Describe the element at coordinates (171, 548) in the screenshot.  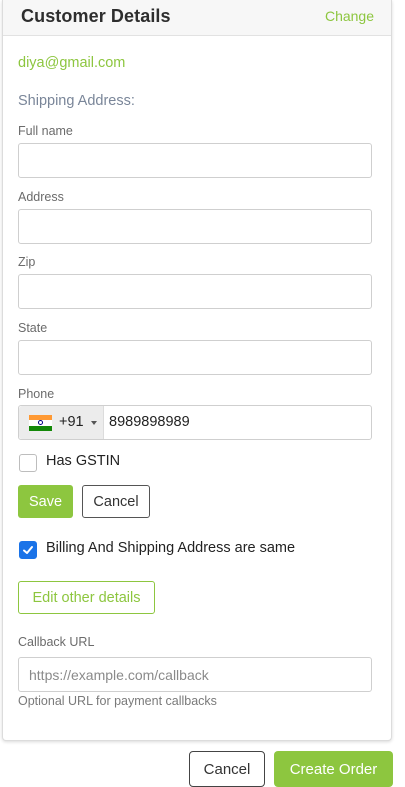
I see `billing-same-label: Billing And Shipping Address are same` at that location.